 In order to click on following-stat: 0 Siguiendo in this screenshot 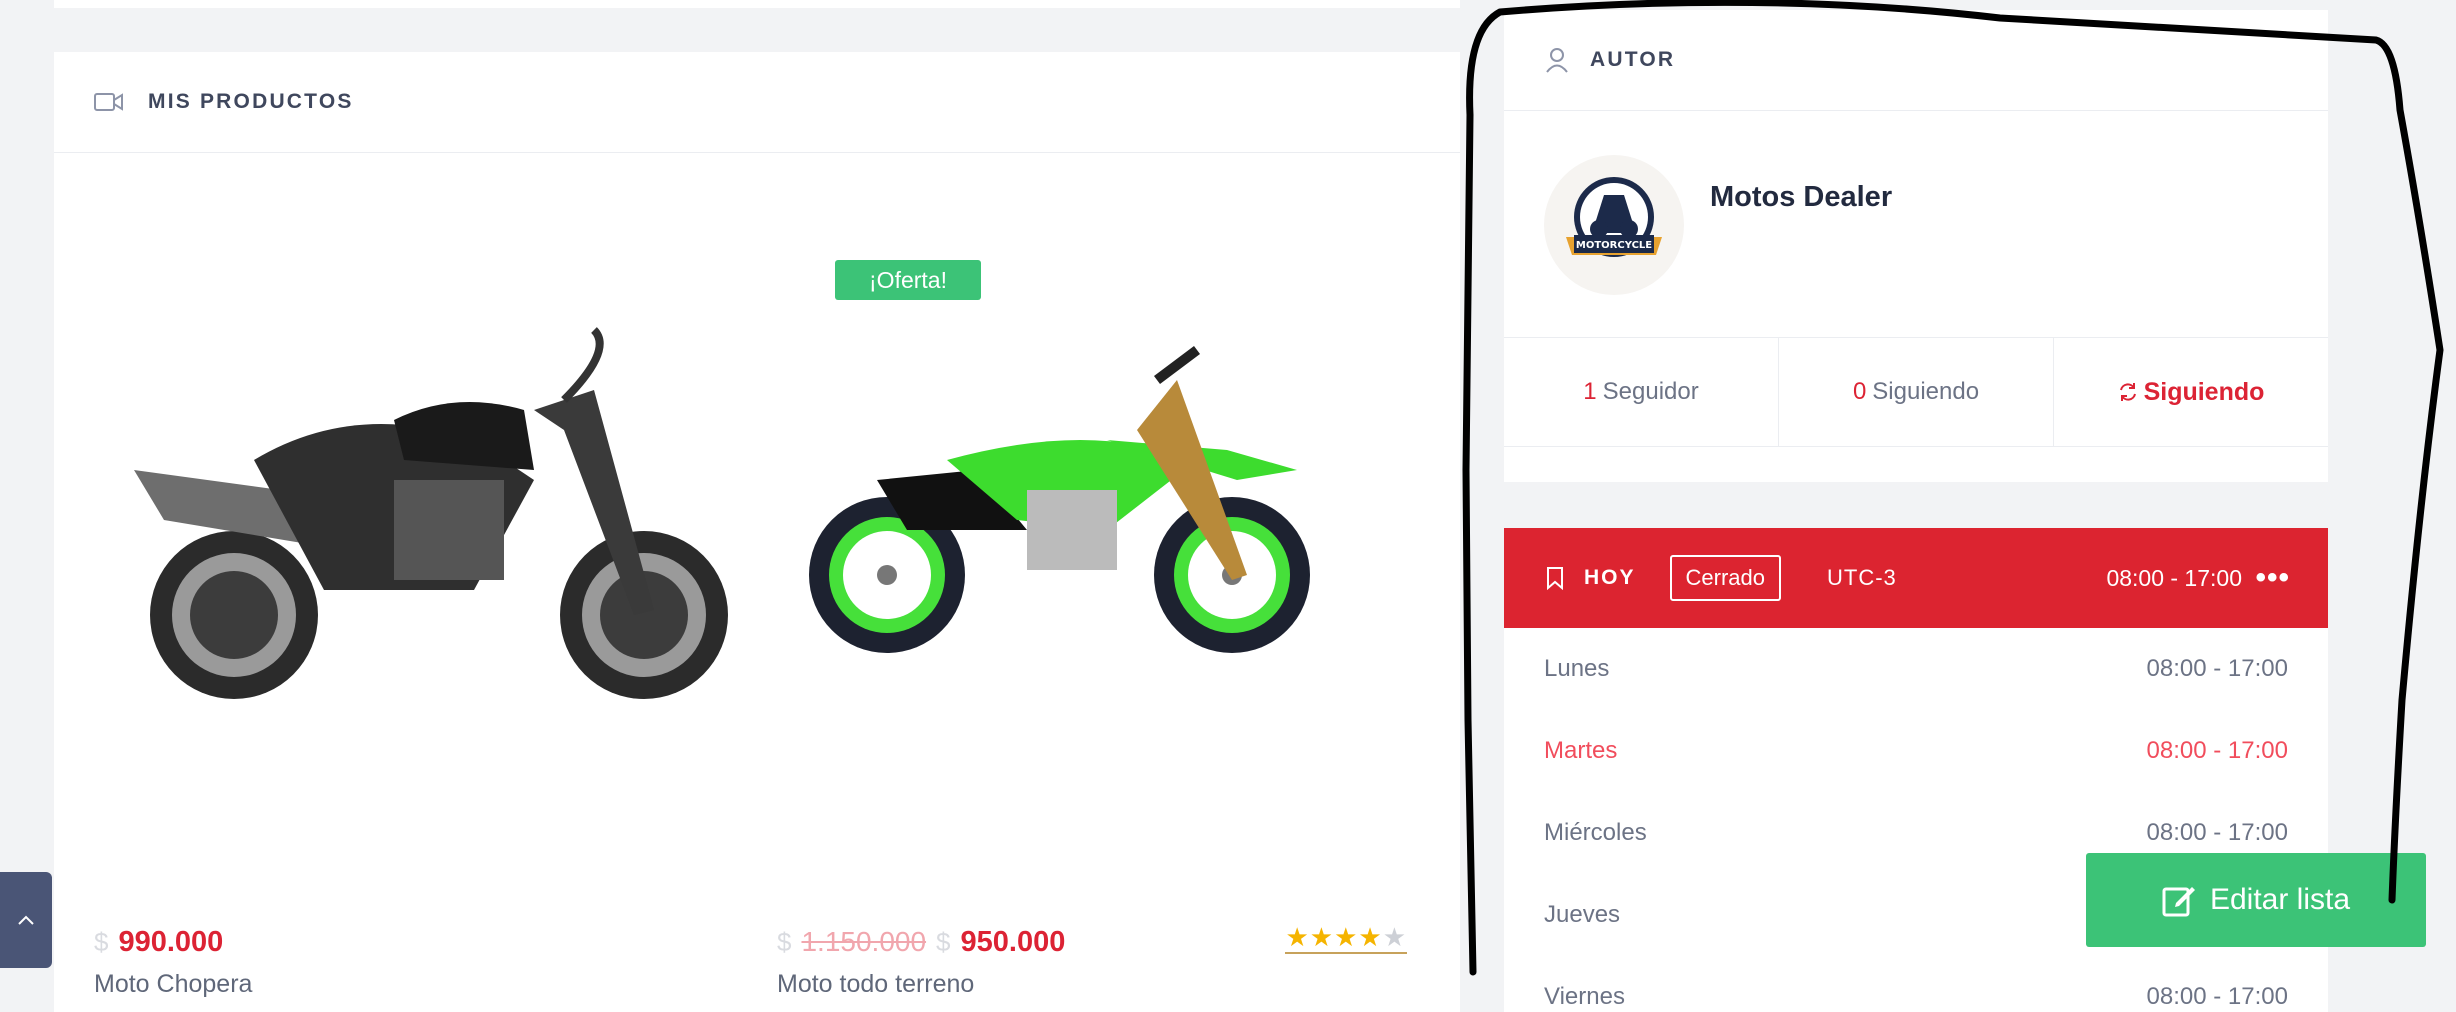, I will do `click(1916, 392)`.